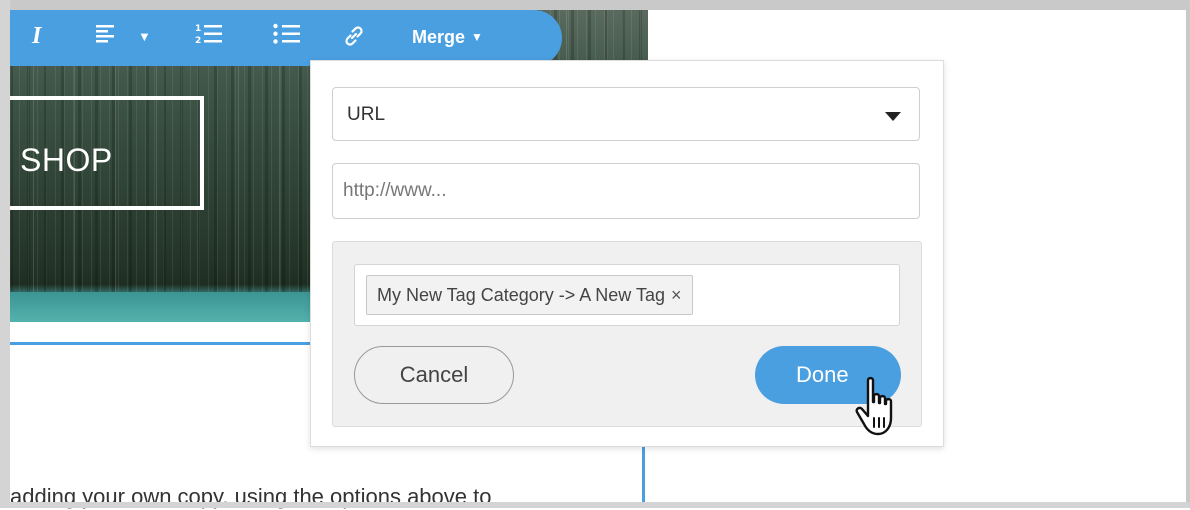 This screenshot has height=510, width=1190. Describe the element at coordinates (595, 505) in the screenshot. I see `window-frame-bottom` at that location.